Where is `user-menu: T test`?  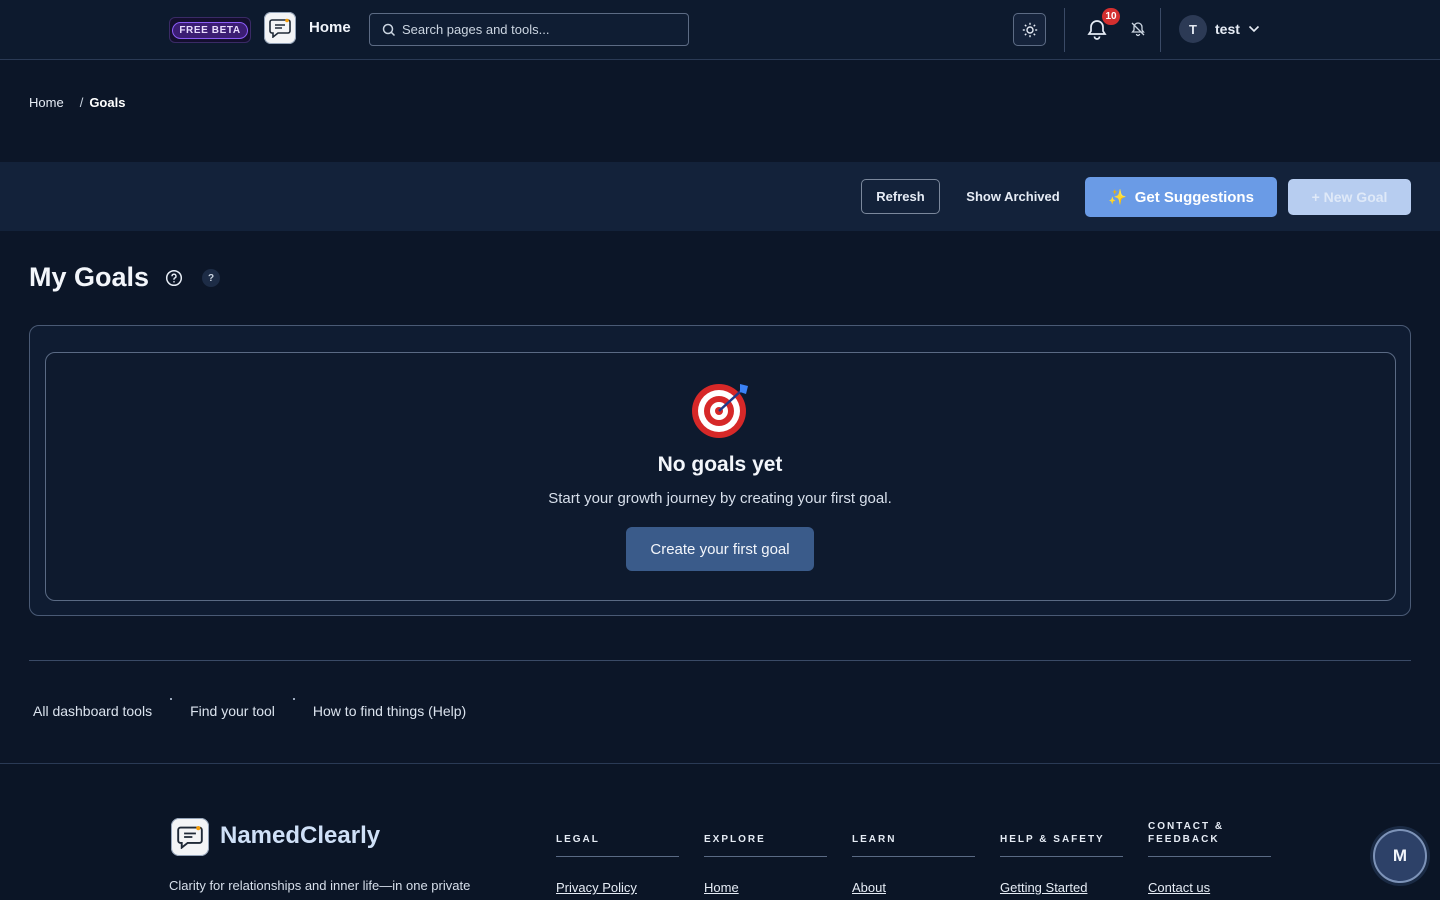
user-menu: T test is located at coordinates (1219, 29).